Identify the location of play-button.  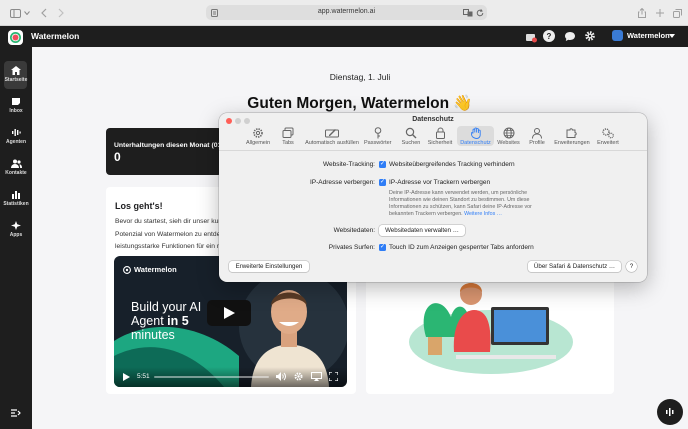
(229, 313).